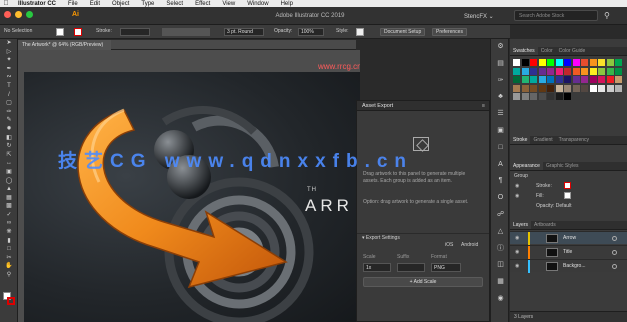  Describe the element at coordinates (568, 206) in the screenshot. I see `appearance-opacity-row: Opacity: Default` at that location.